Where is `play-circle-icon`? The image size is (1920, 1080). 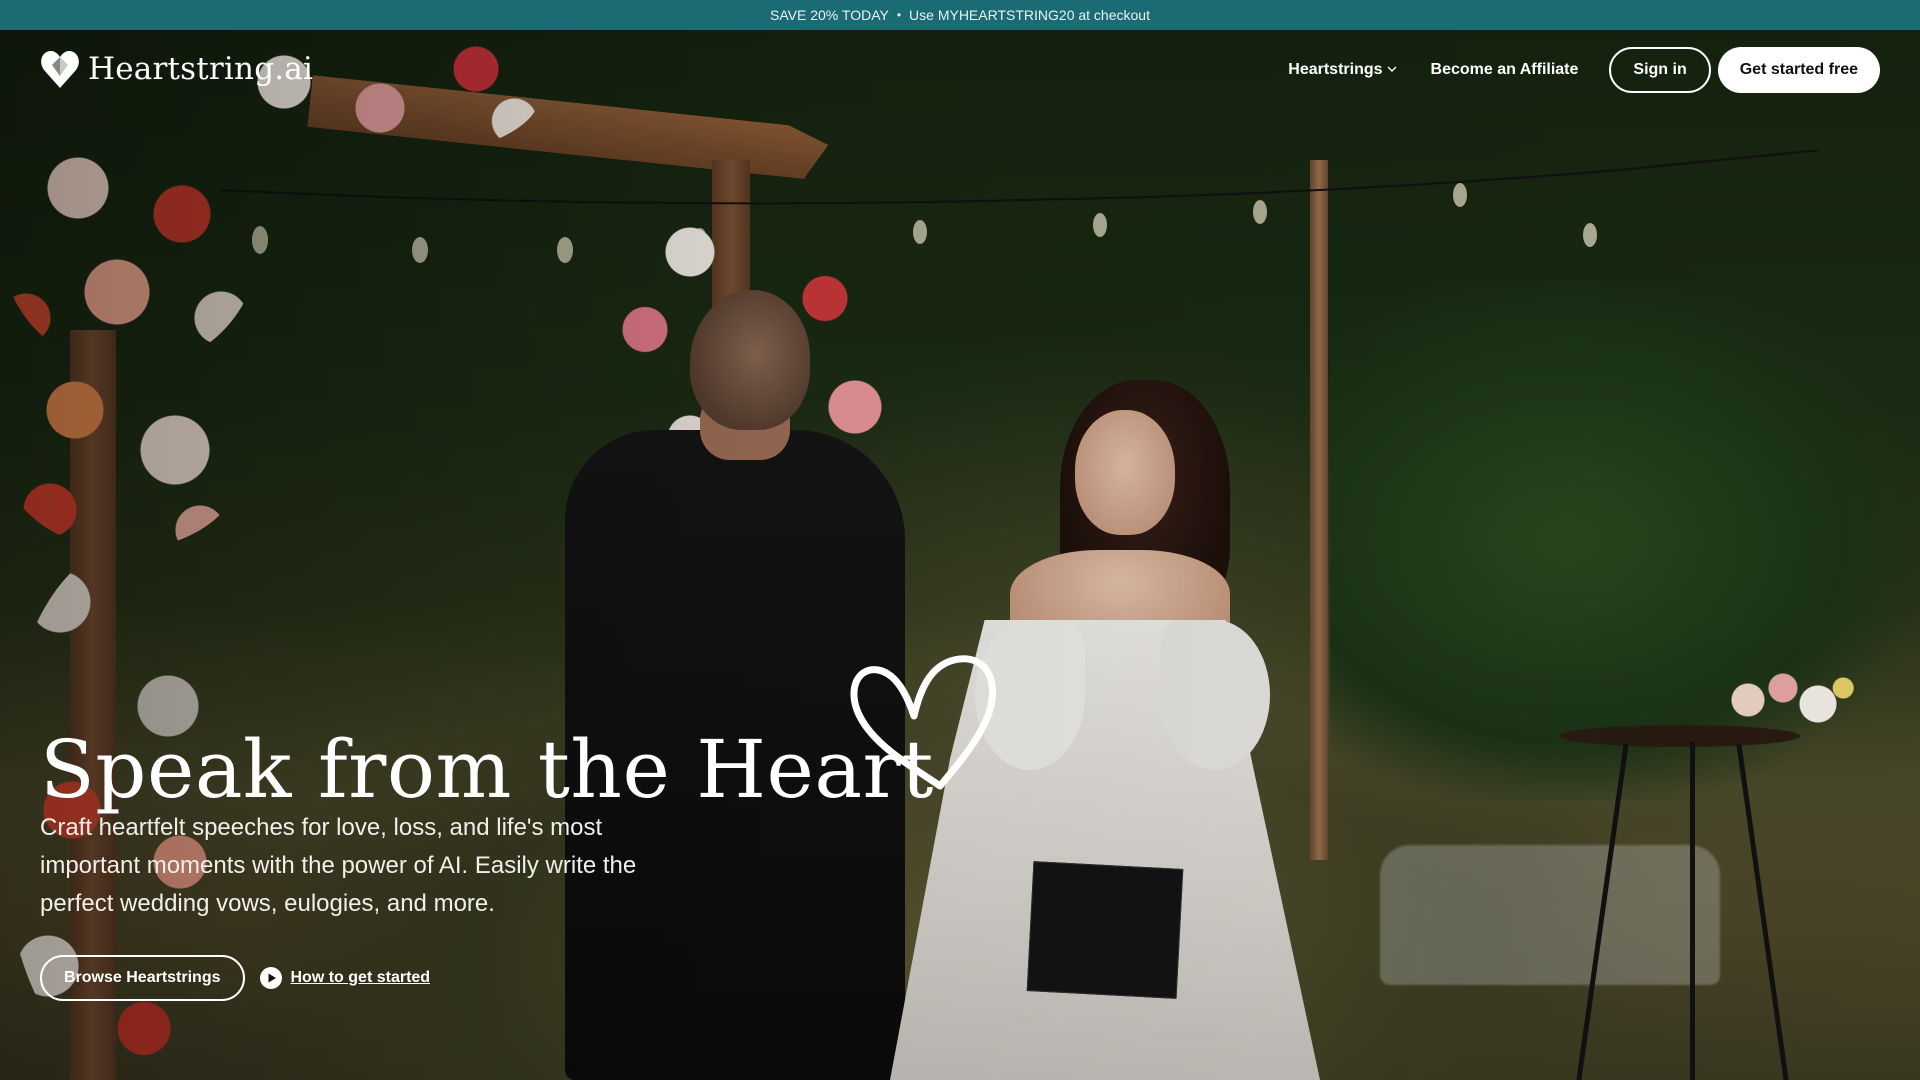 play-circle-icon is located at coordinates (270, 978).